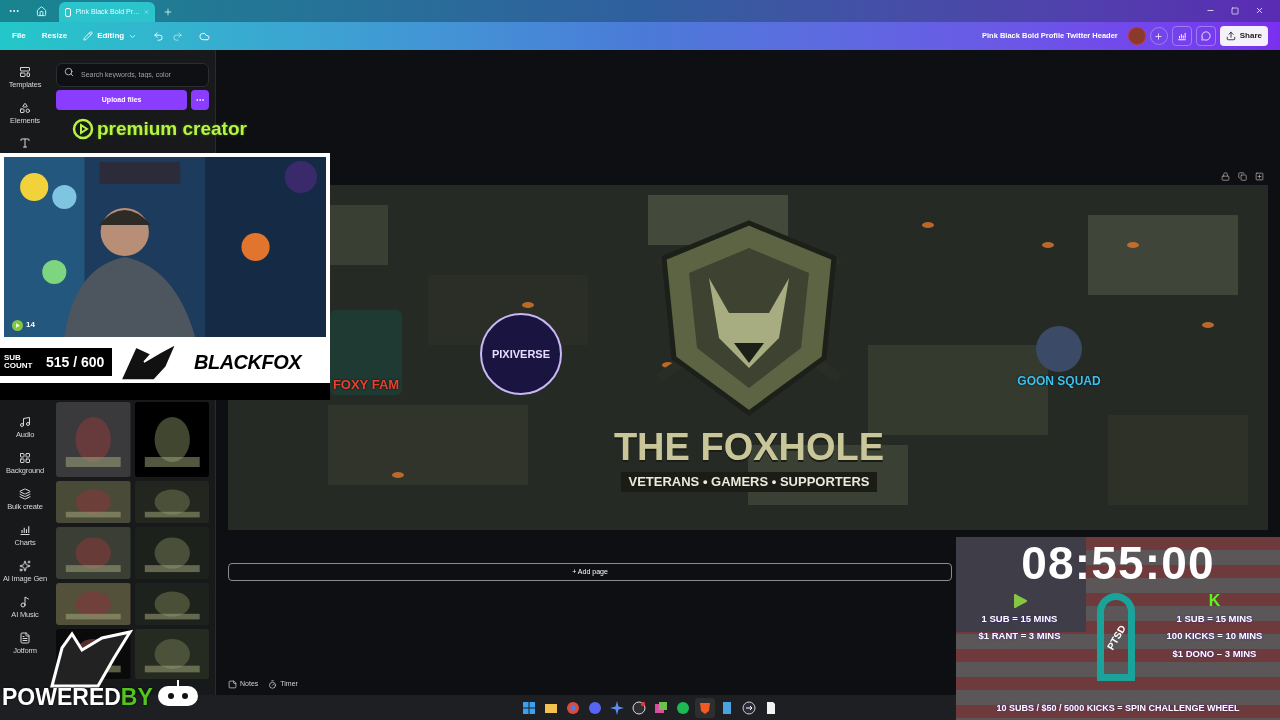  I want to click on share-icon, so click(1230, 36).